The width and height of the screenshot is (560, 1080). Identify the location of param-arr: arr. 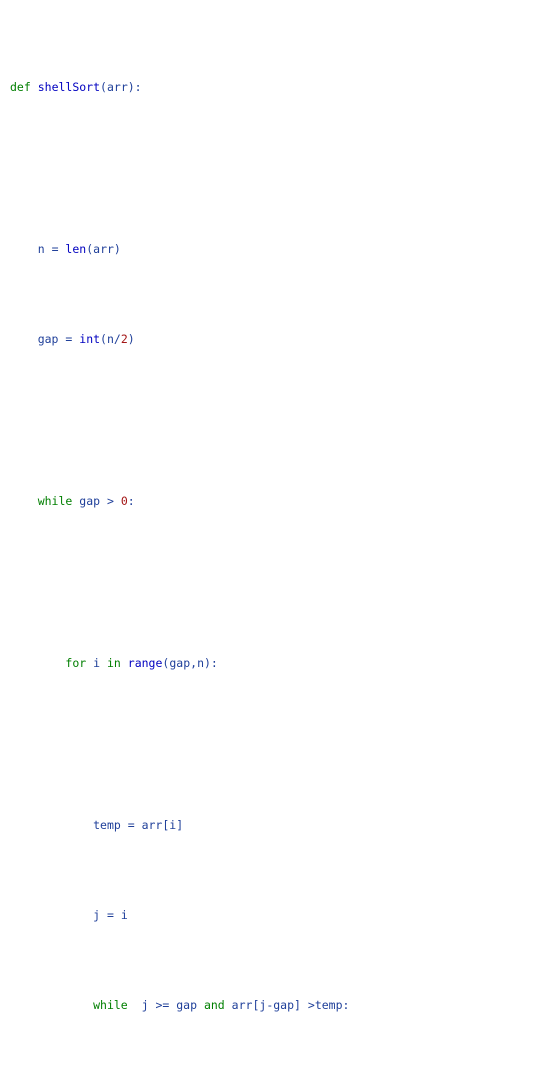
(117, 87).